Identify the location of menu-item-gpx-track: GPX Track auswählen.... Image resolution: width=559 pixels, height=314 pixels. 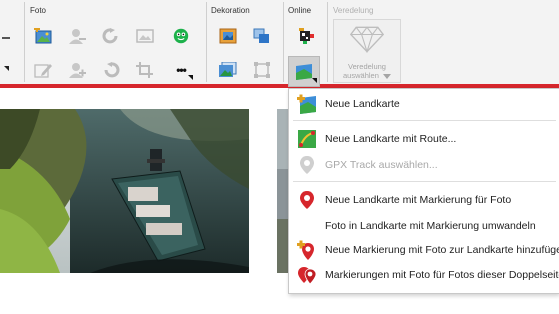
(424, 165).